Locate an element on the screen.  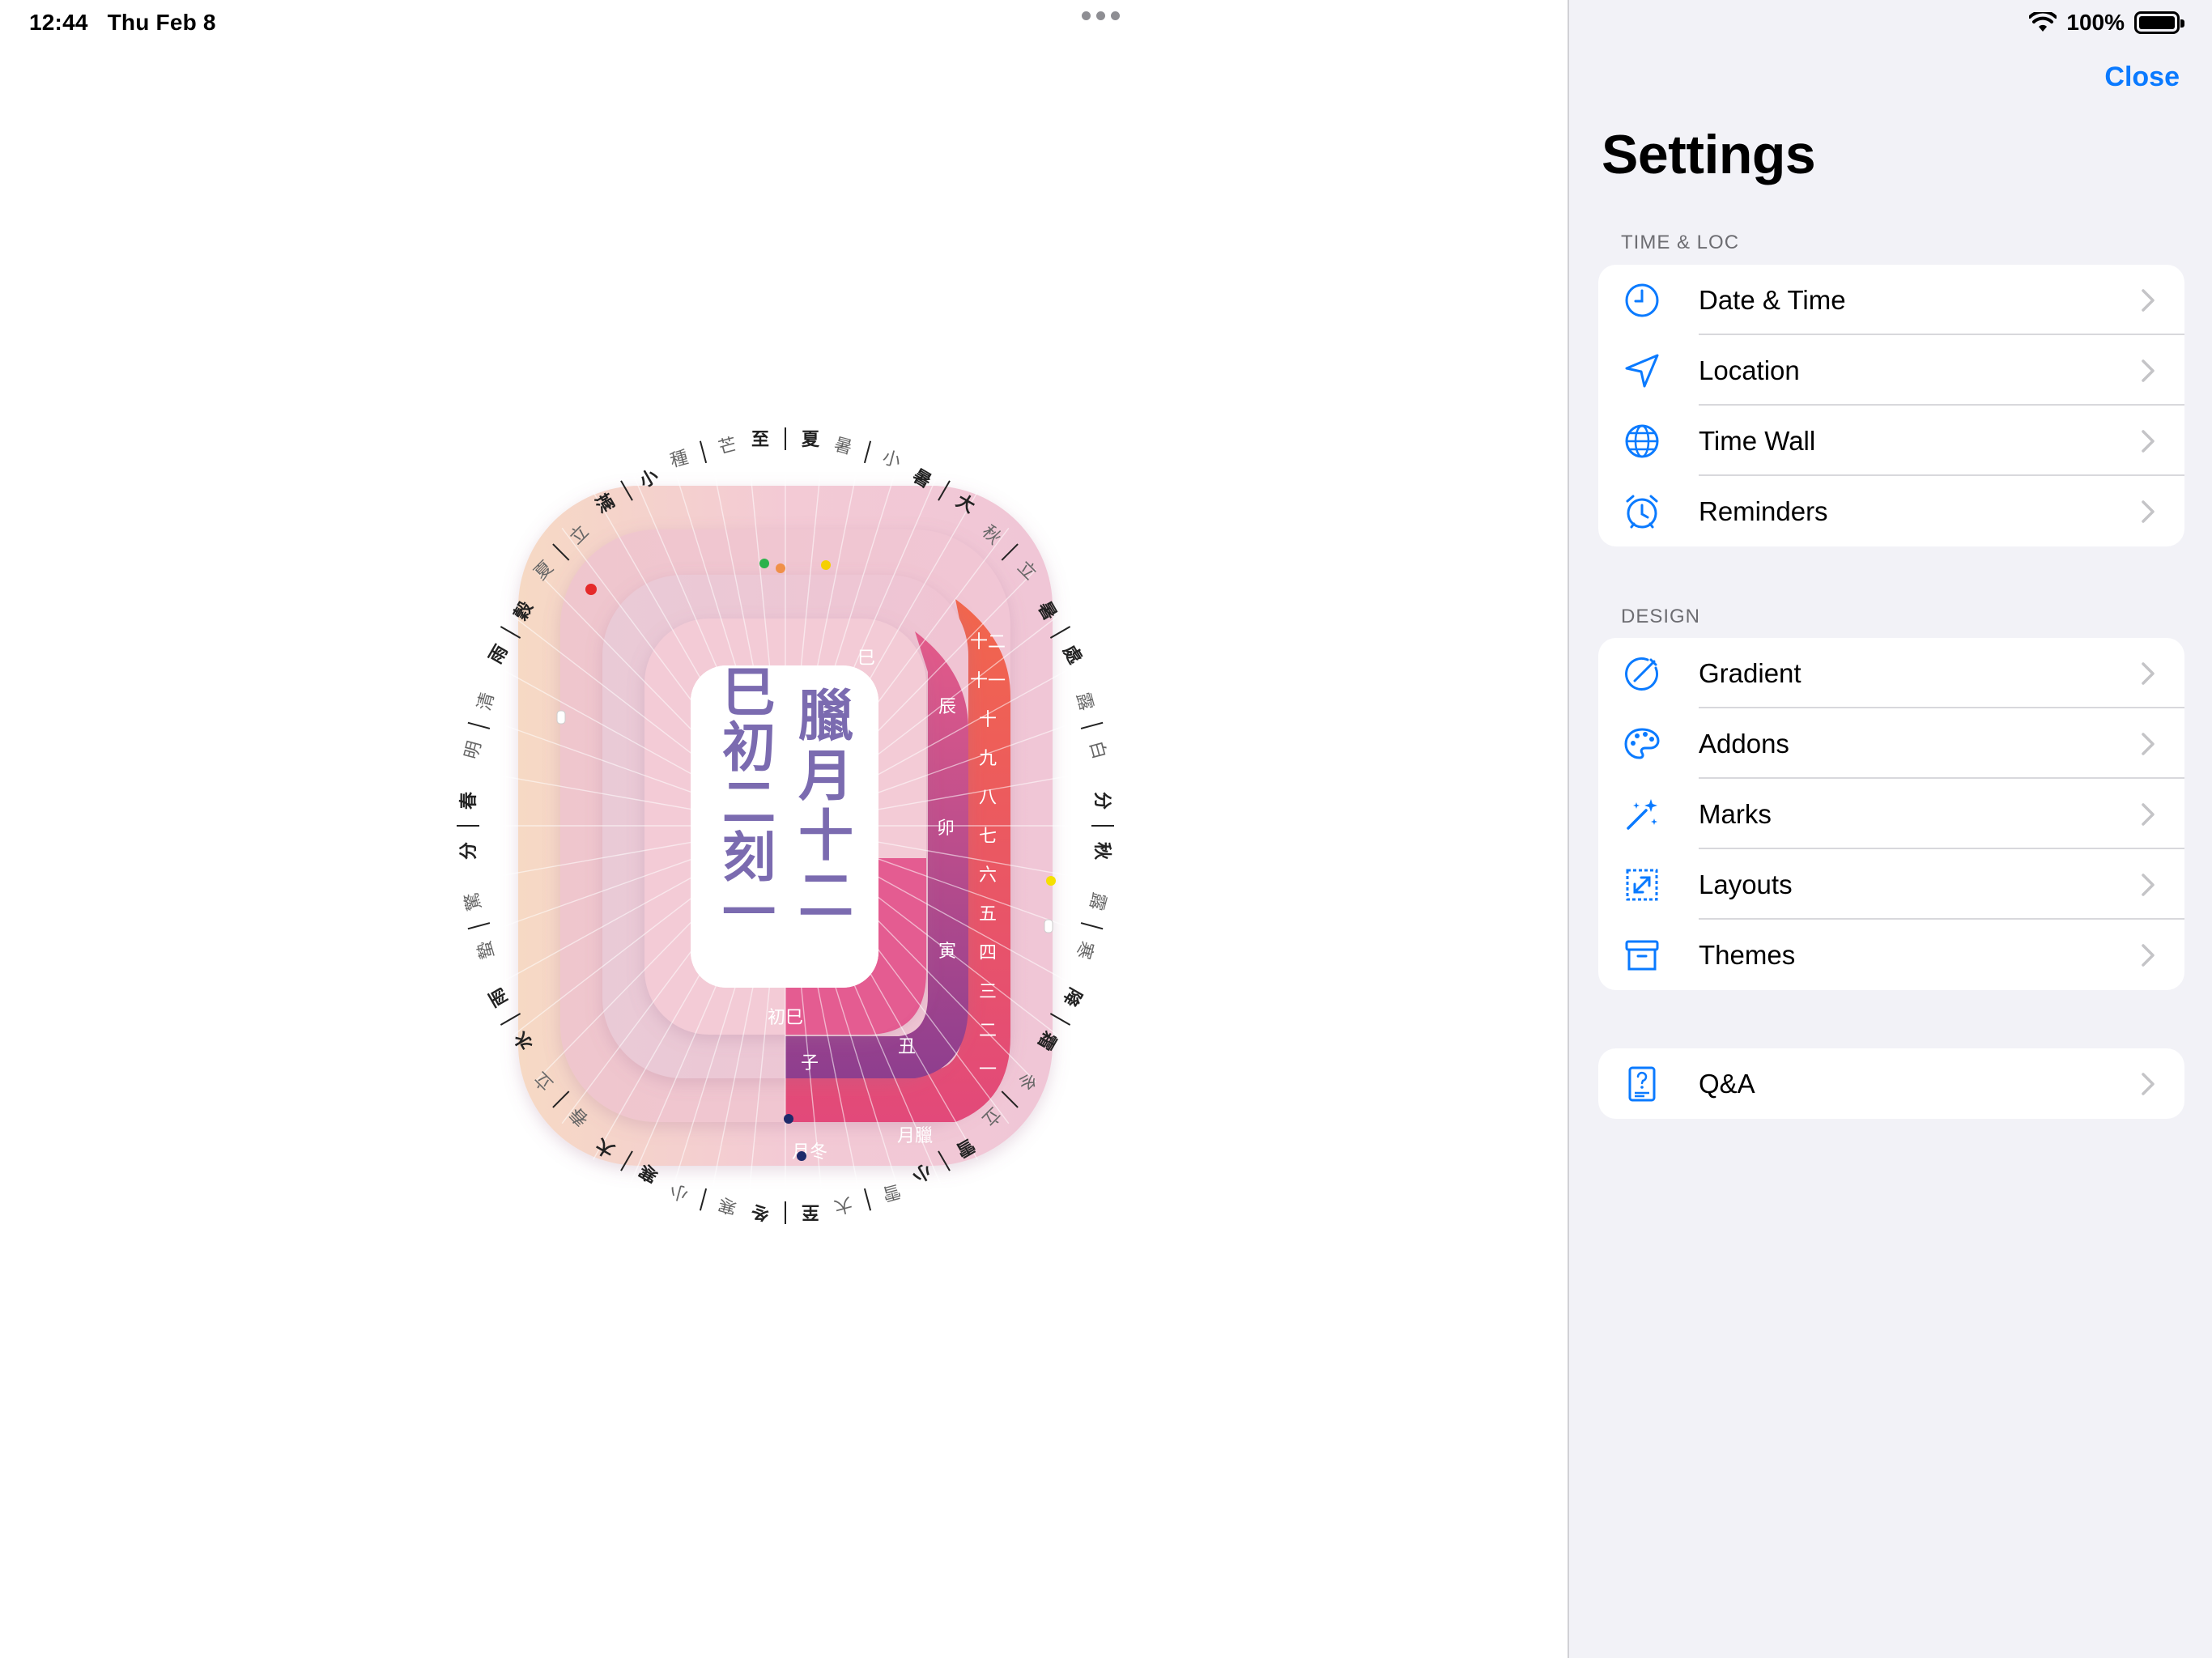
branch-label: 卯 is located at coordinates (946, 828).